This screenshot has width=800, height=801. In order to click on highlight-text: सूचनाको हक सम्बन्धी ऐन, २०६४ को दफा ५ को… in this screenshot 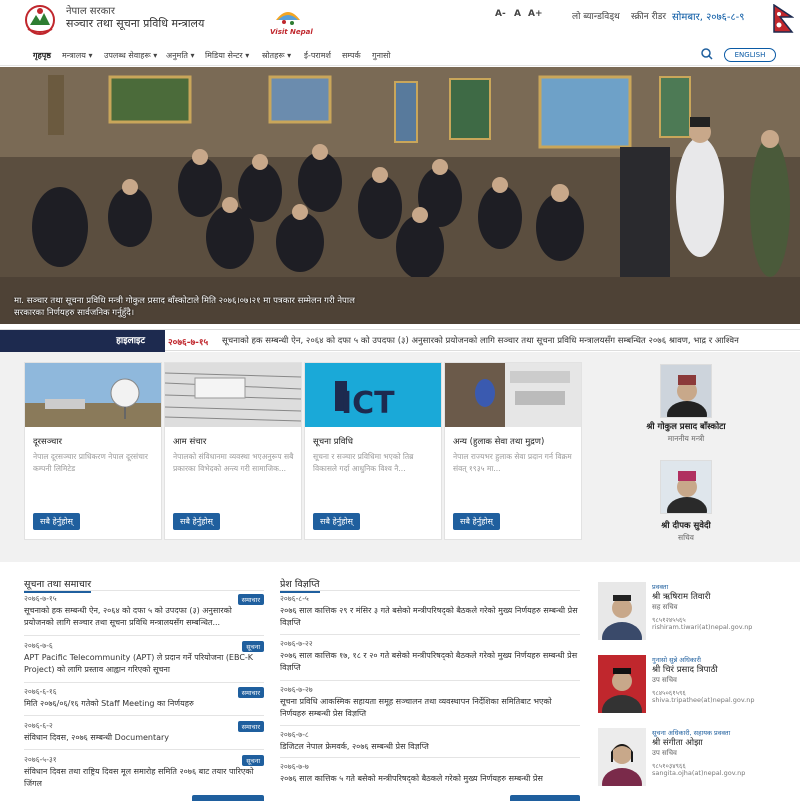, I will do `click(511, 340)`.